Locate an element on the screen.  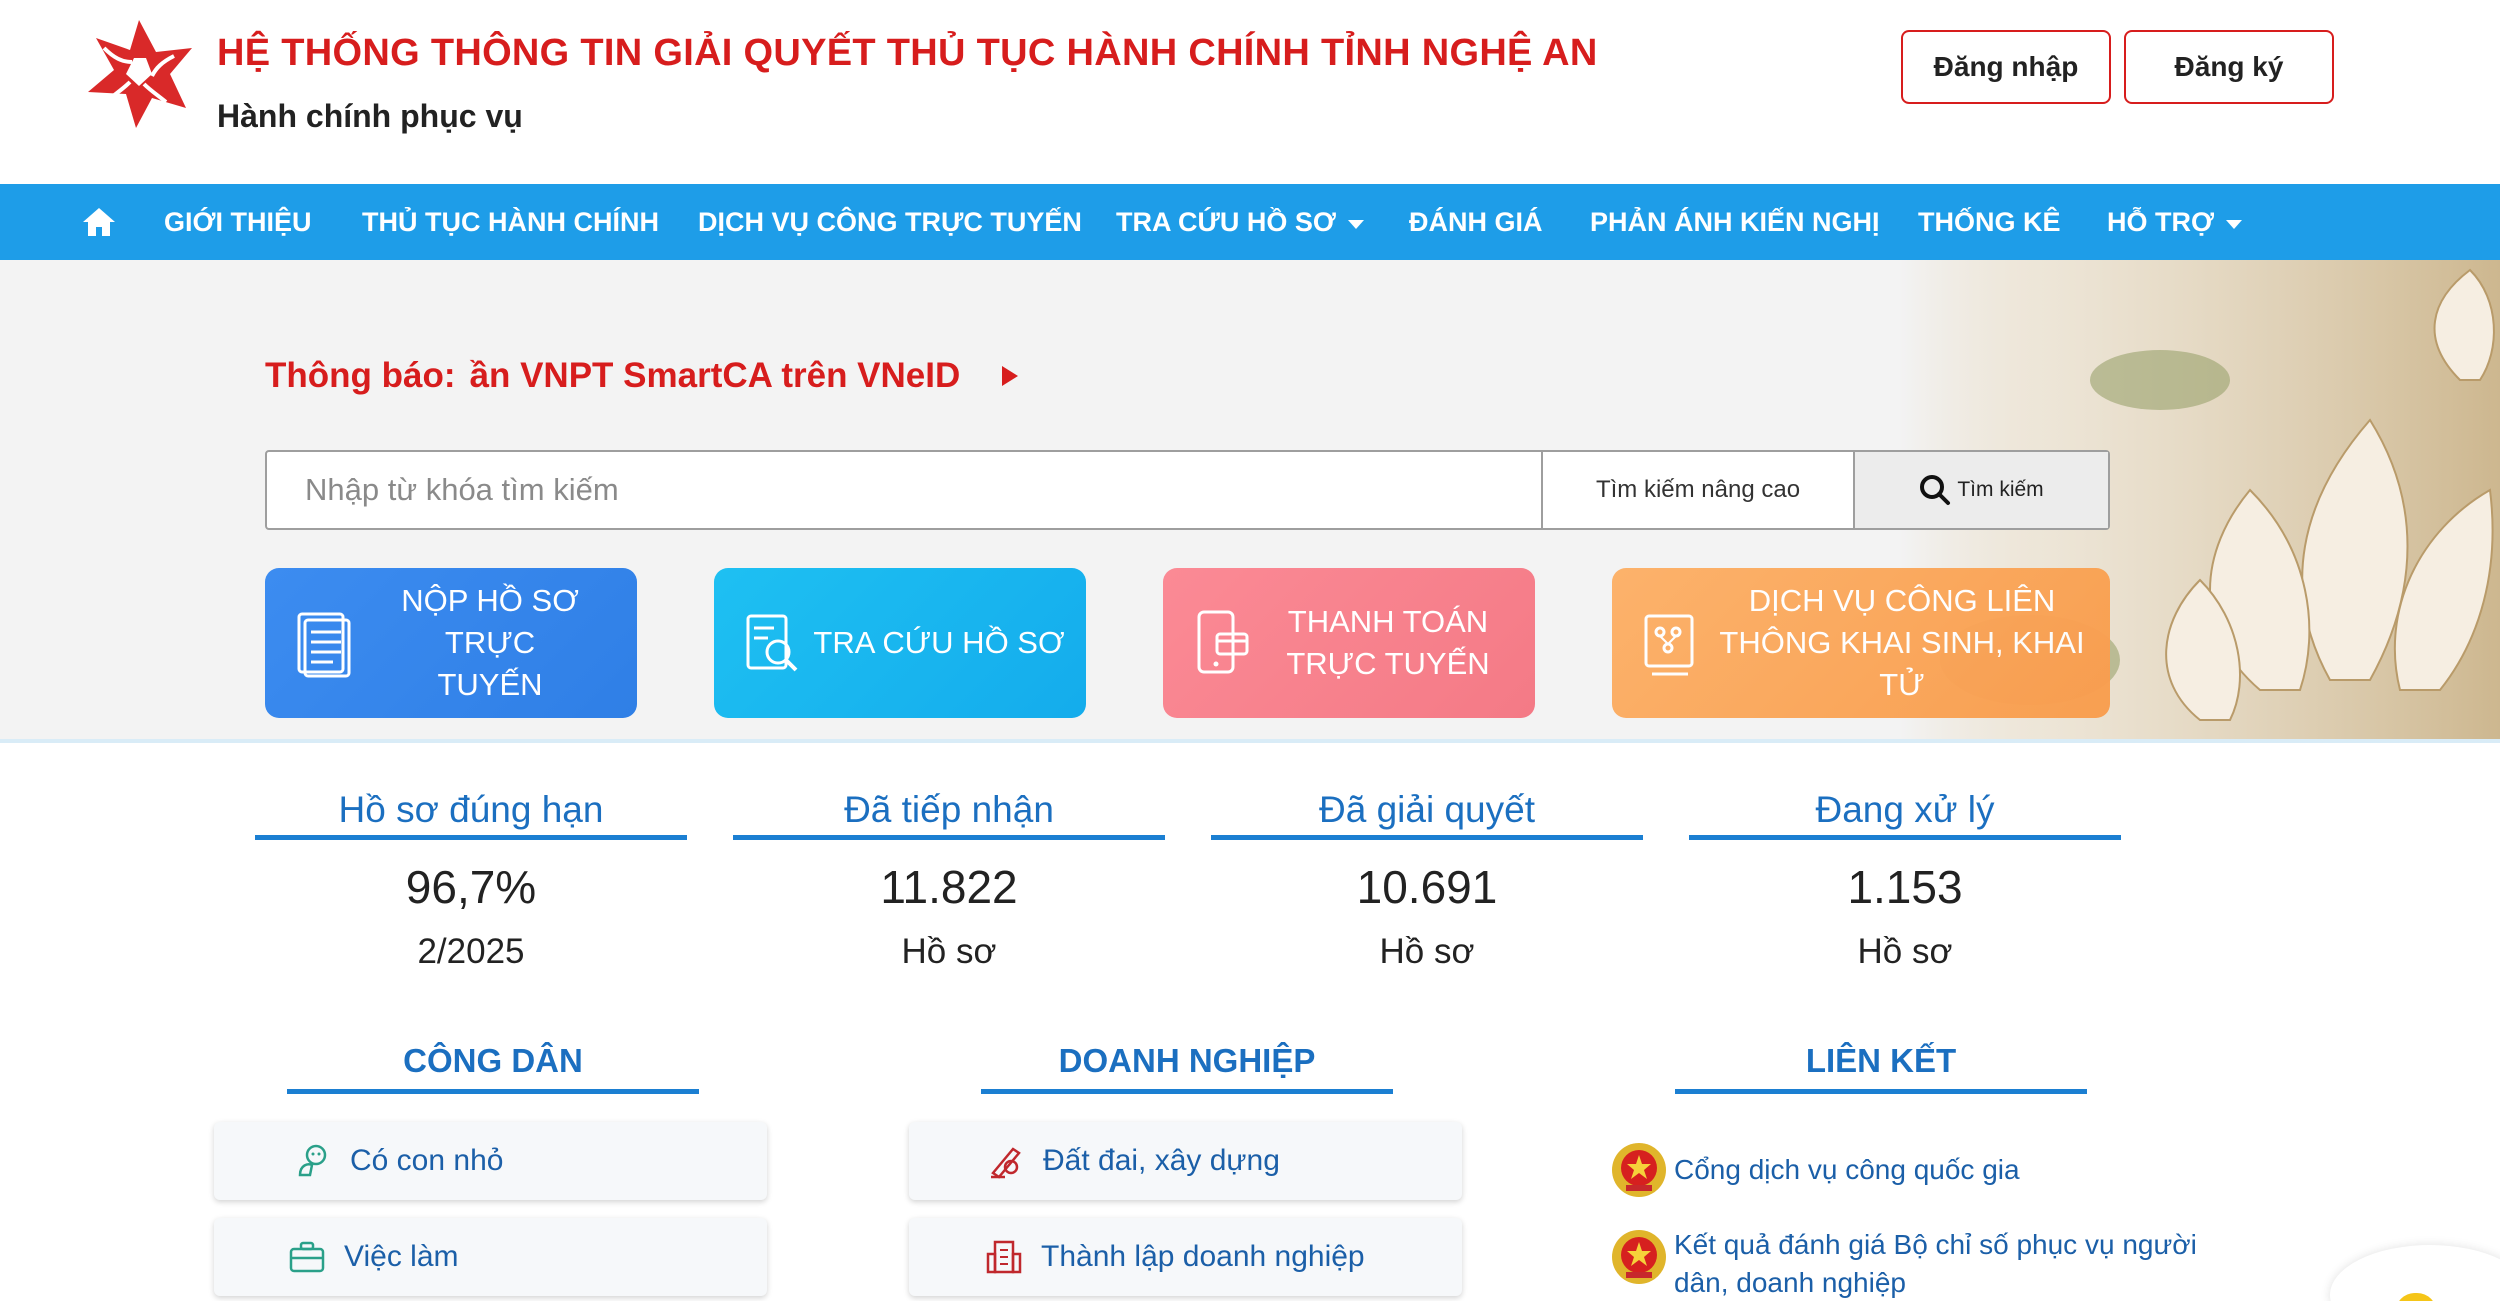
submit-online-label-line2: TUYẾN is located at coordinates (490, 684).